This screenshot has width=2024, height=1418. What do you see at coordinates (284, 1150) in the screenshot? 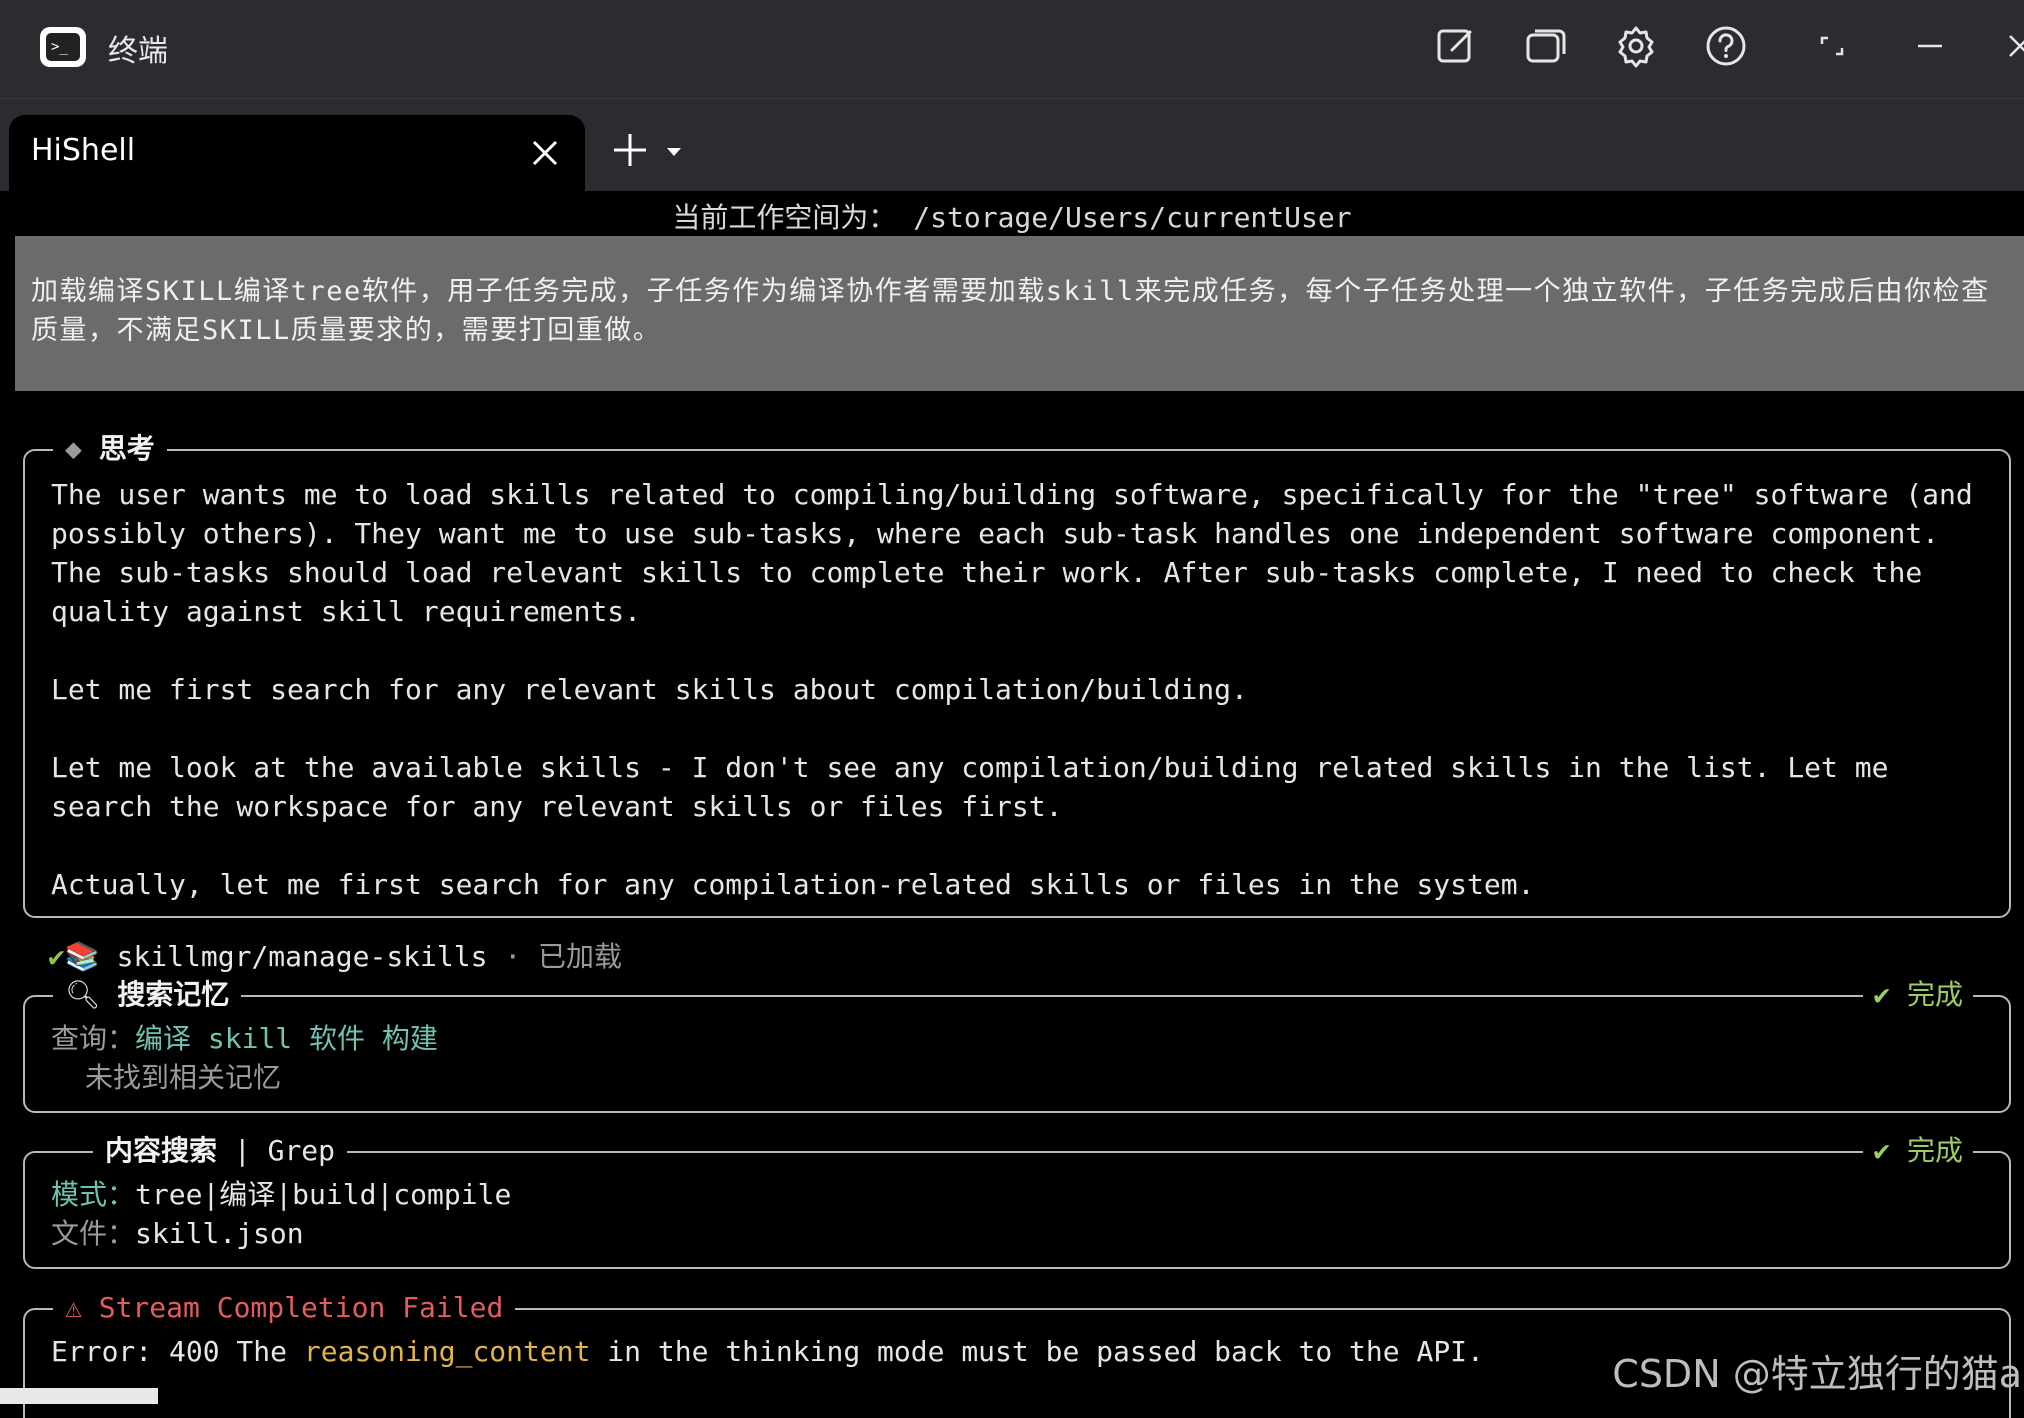
I see `content-search-tool: | Grep` at bounding box center [284, 1150].